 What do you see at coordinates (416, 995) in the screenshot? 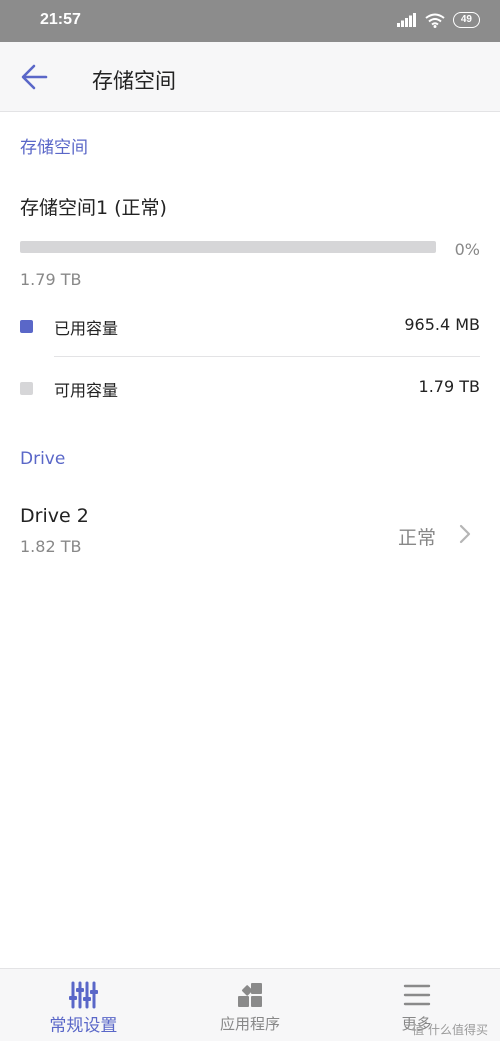
I see `menu-icon` at bounding box center [416, 995].